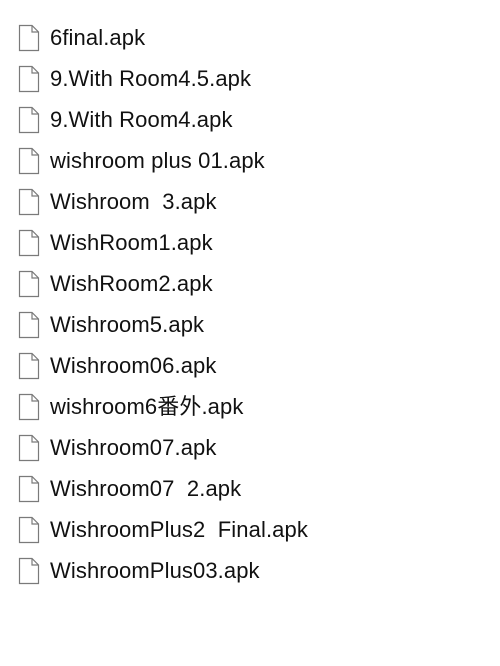  I want to click on file-item: WishroomPlus2 Final.apk, so click(253, 529).